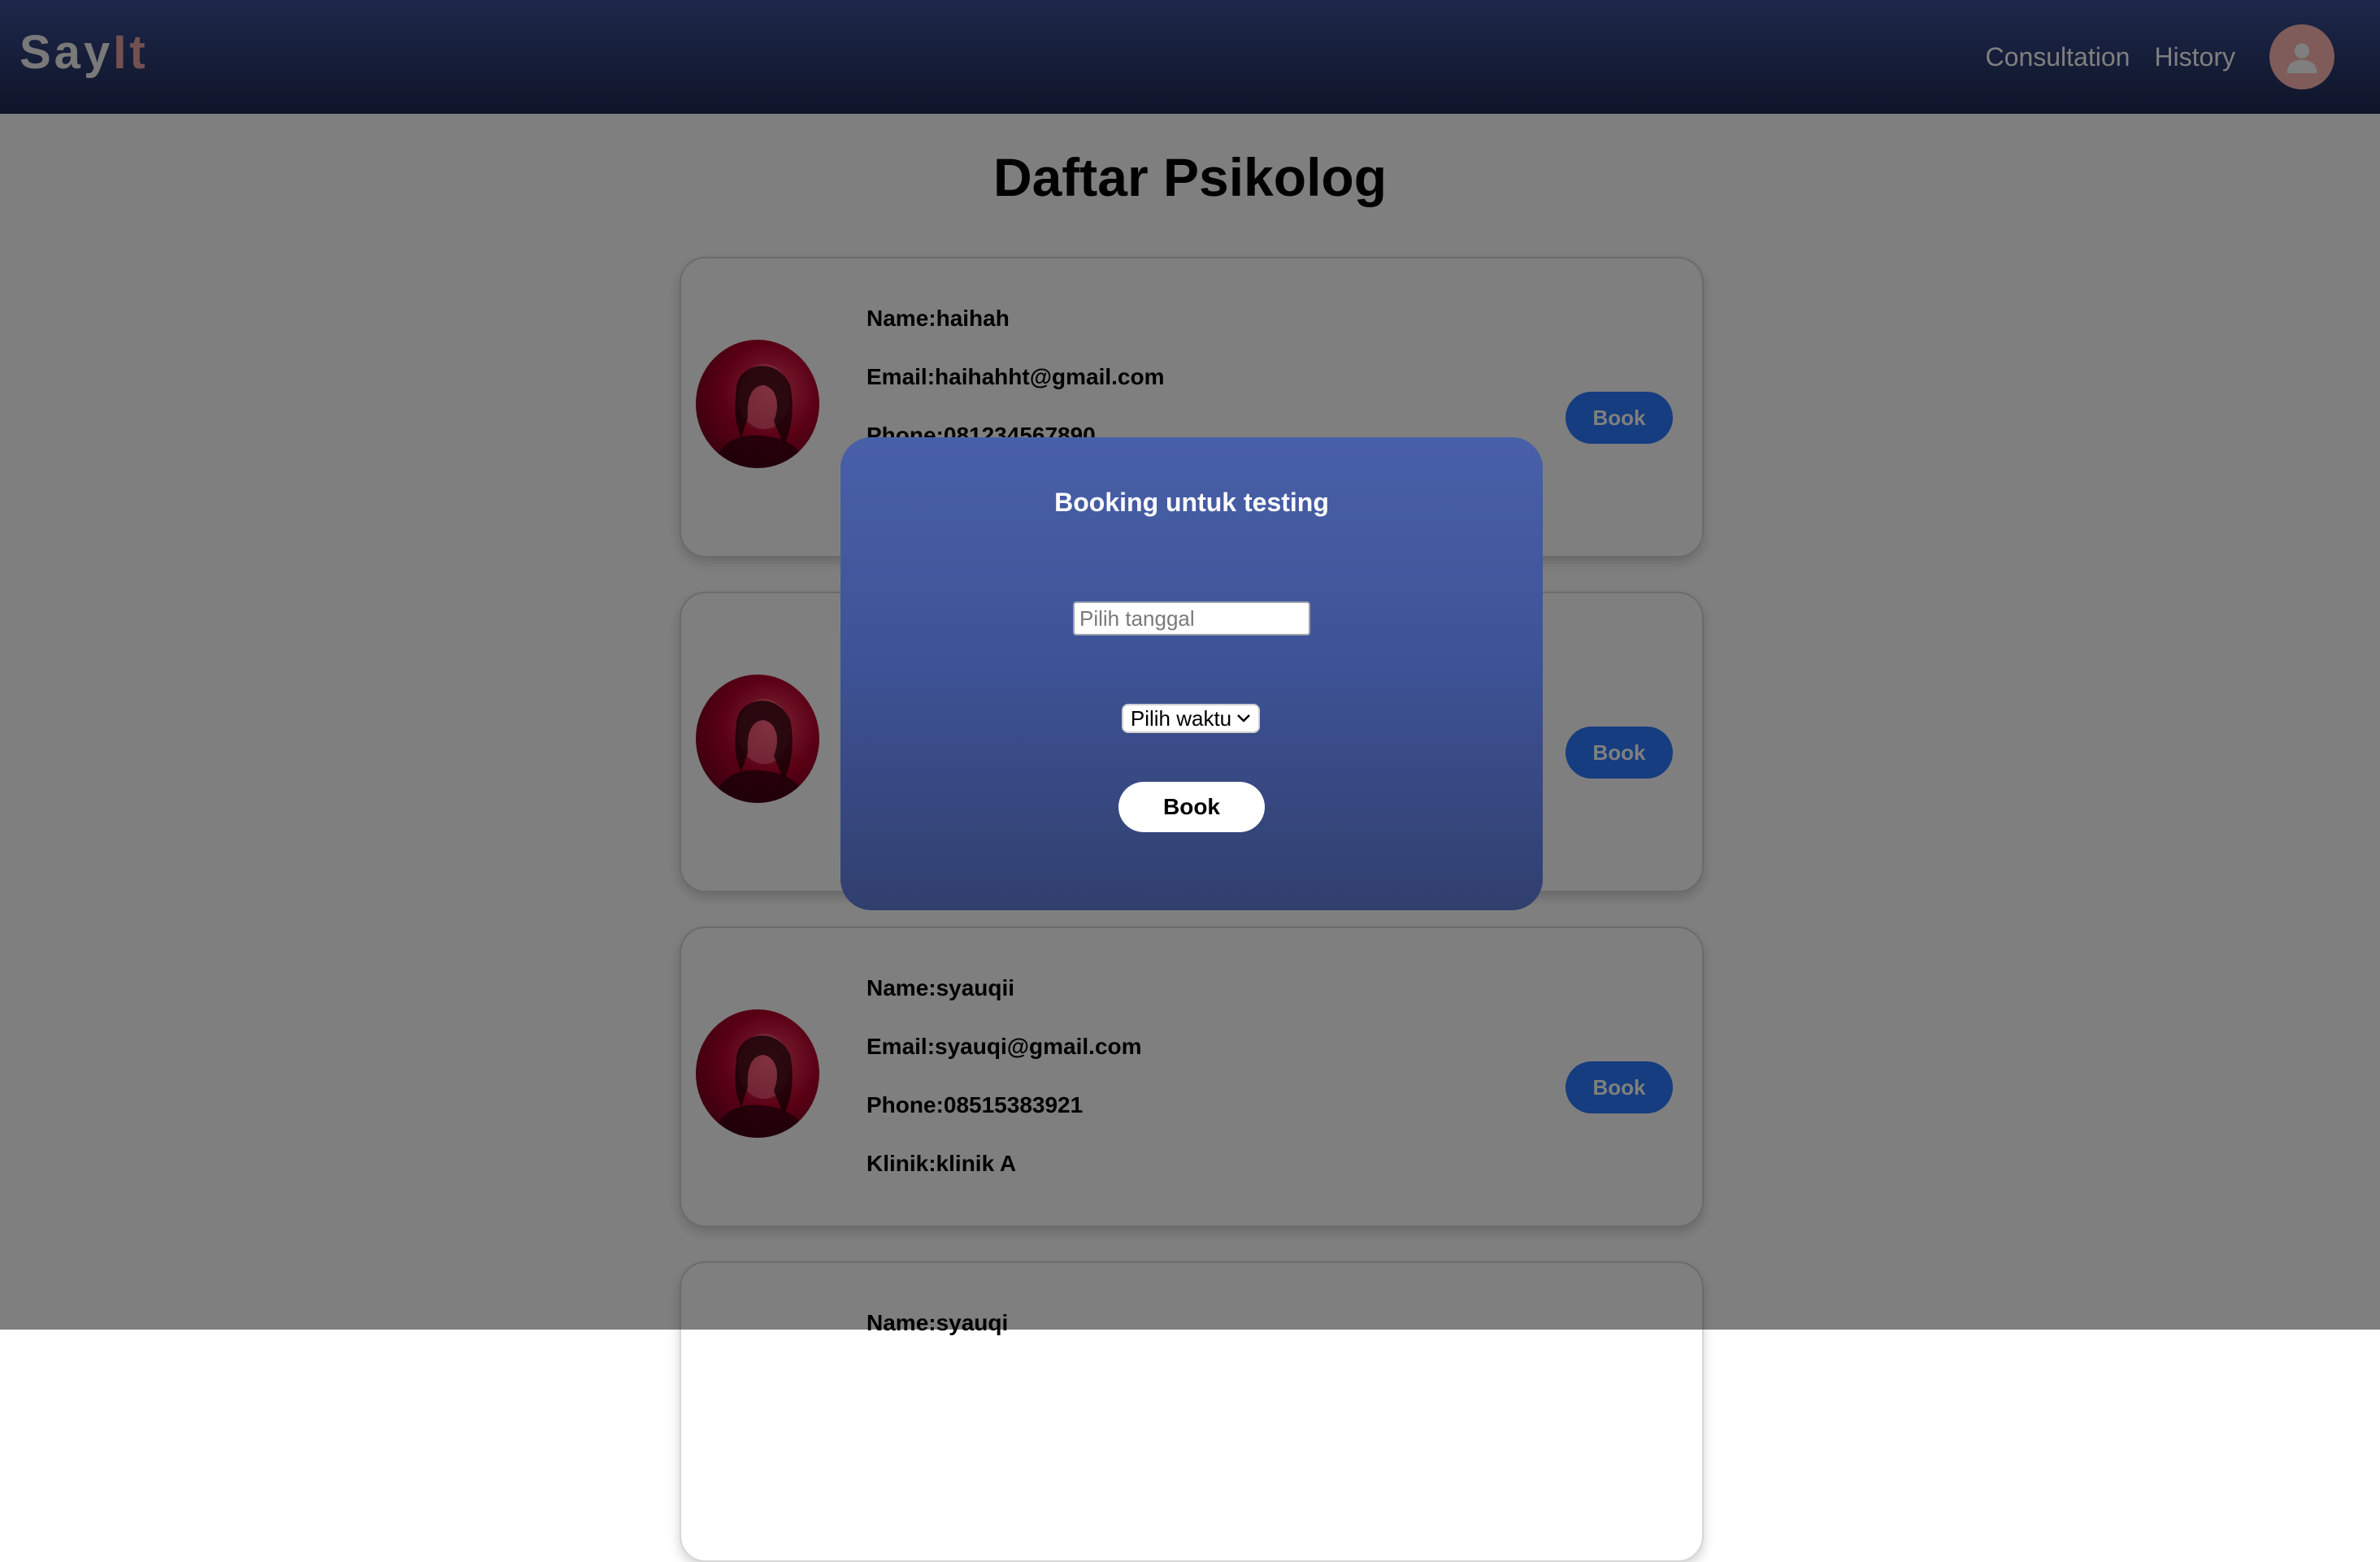  What do you see at coordinates (1244, 718) in the screenshot?
I see `chevron-down-icon` at bounding box center [1244, 718].